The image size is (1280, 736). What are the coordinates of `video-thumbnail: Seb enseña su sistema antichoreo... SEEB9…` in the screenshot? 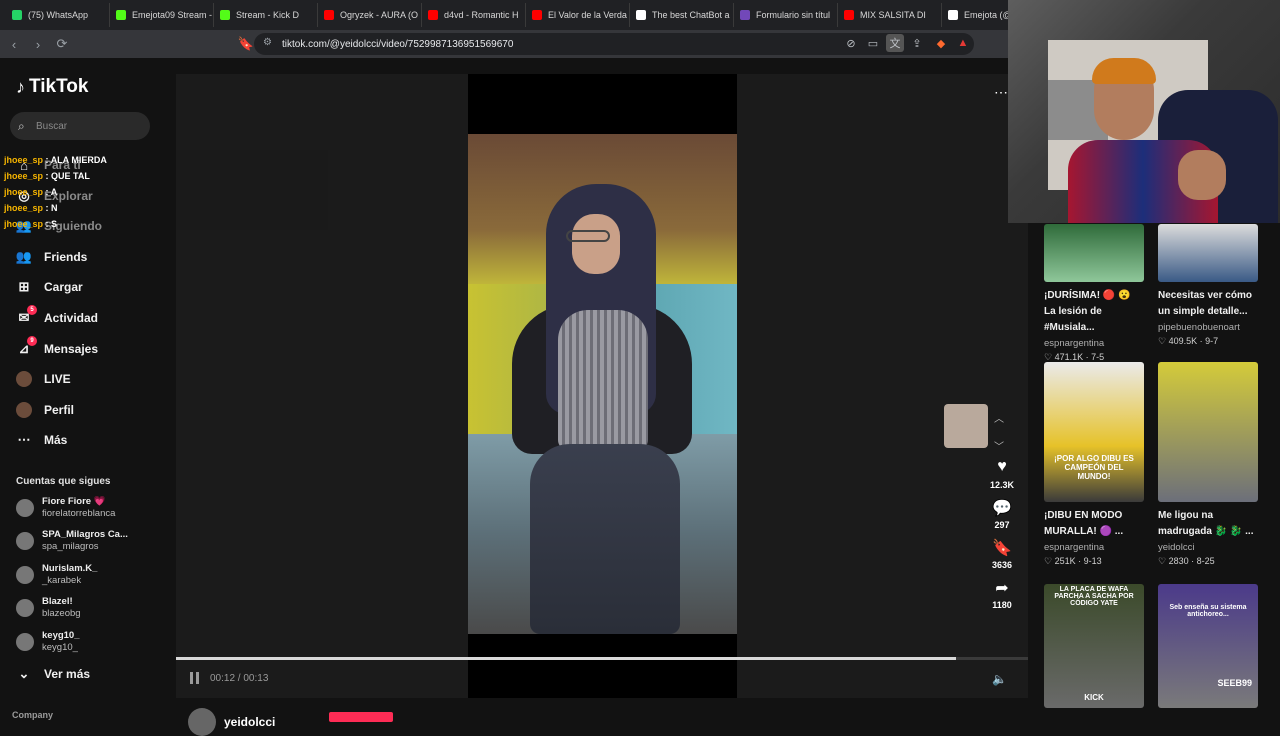 It's located at (1208, 646).